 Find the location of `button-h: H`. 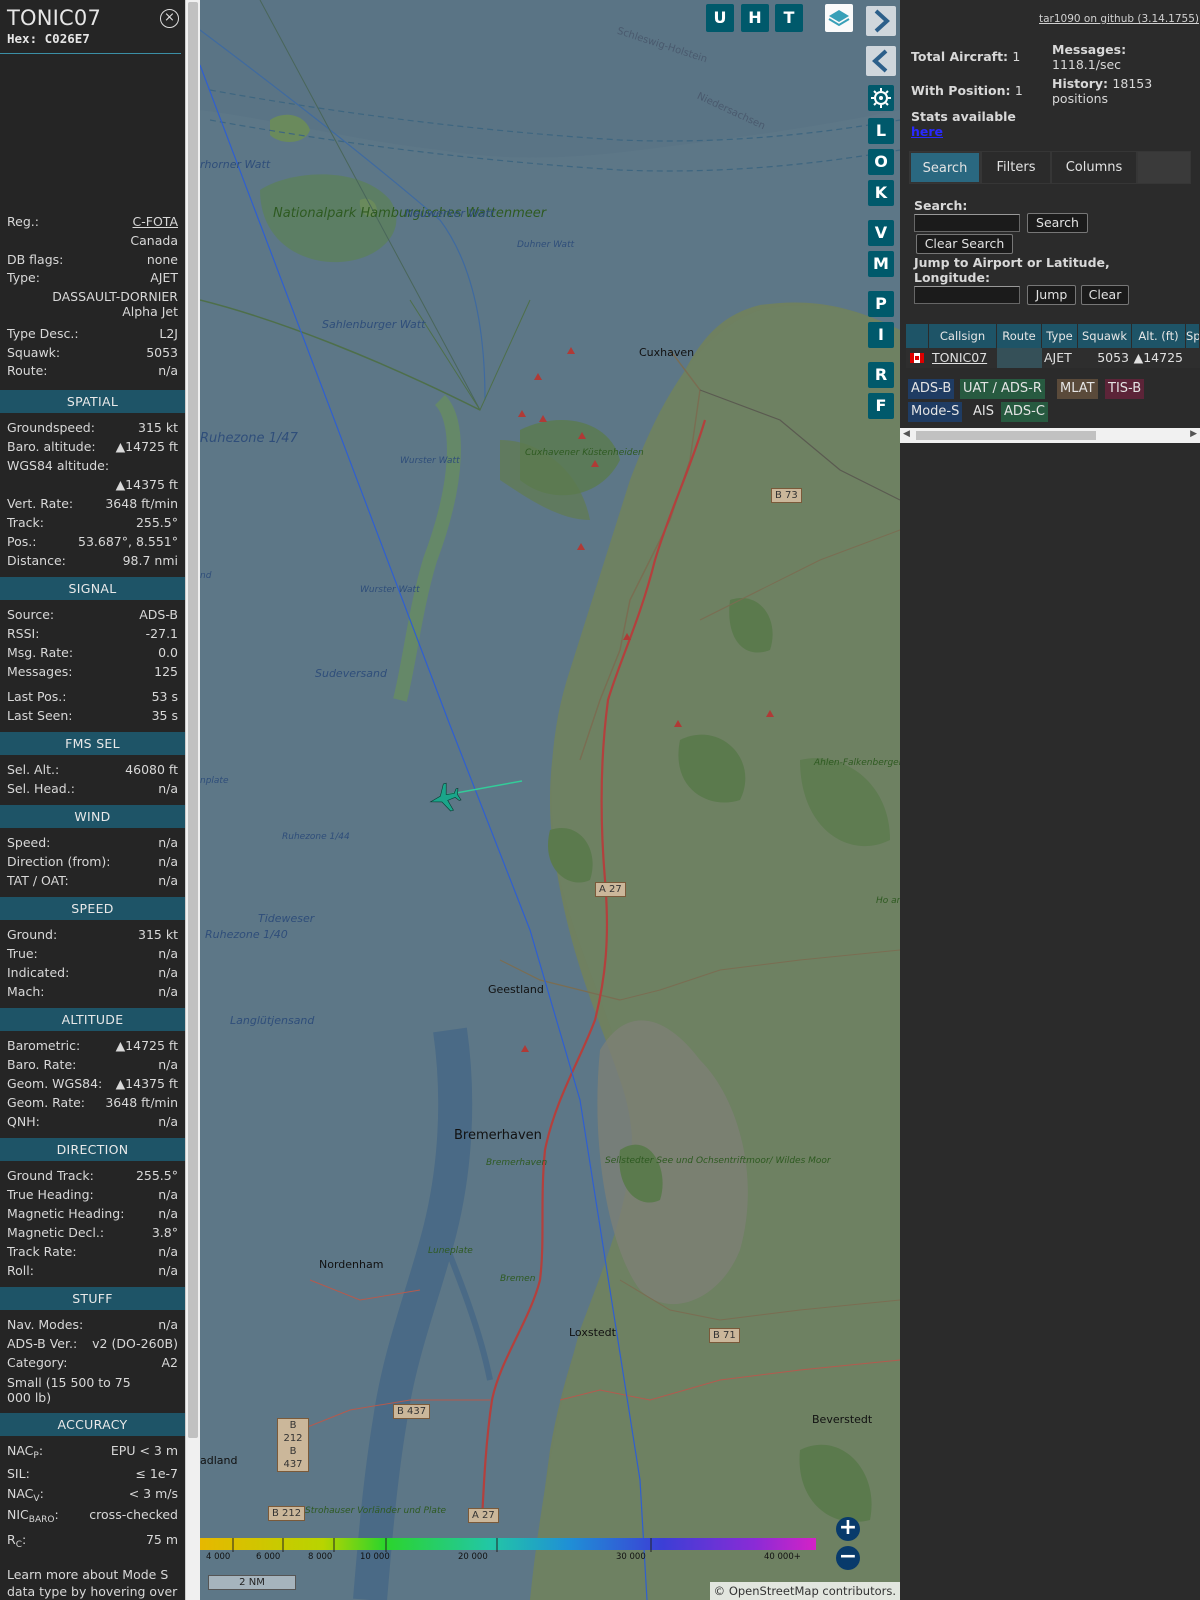

button-h: H is located at coordinates (755, 18).